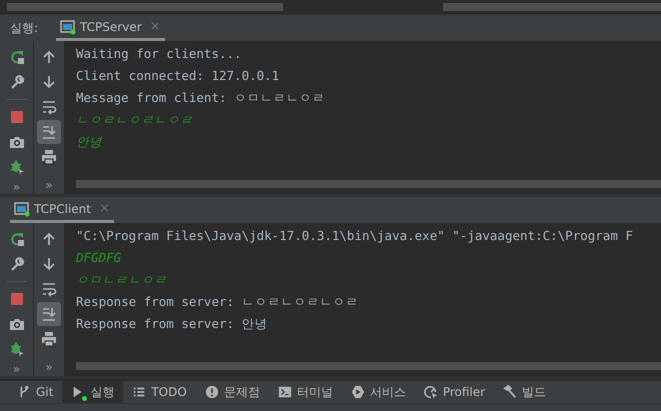  Describe the element at coordinates (159, 392) in the screenshot. I see `tool-window-tab: TODO` at that location.